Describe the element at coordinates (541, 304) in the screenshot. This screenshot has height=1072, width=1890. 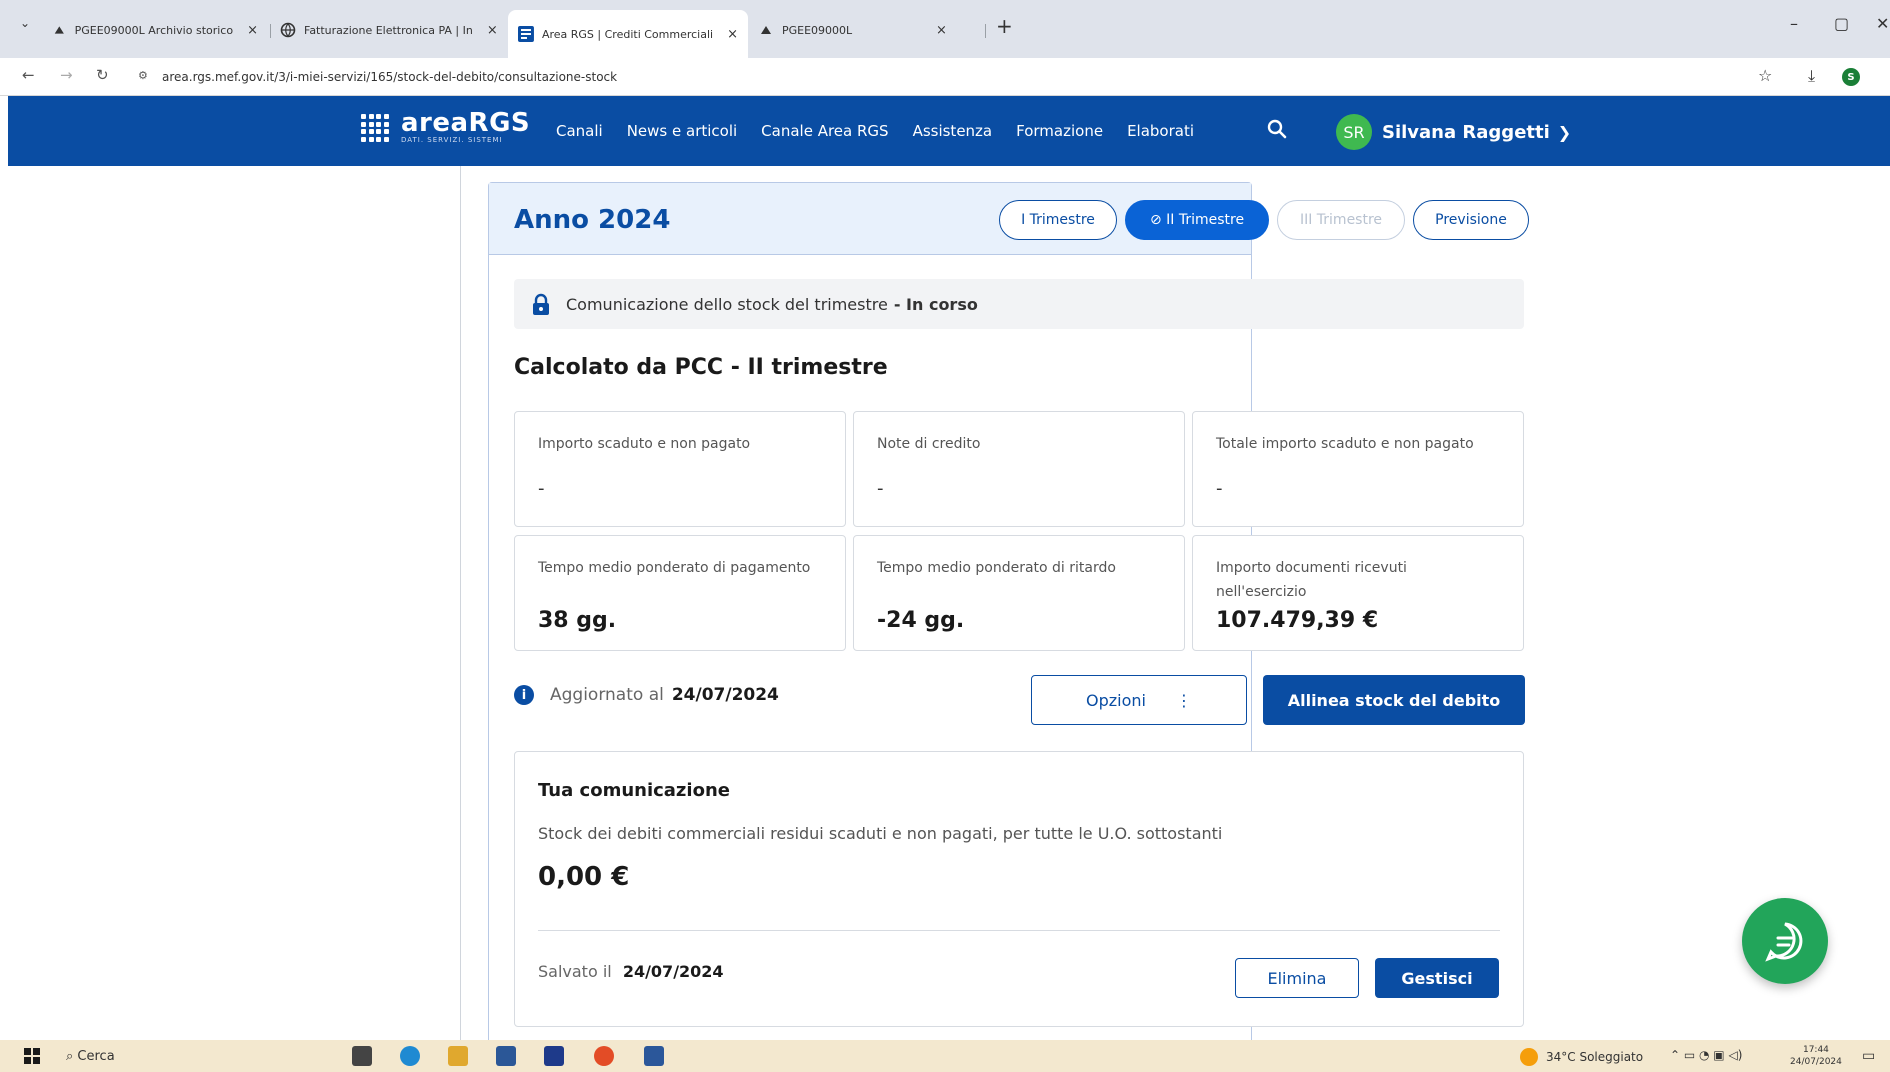
I see `lock-icon` at that location.